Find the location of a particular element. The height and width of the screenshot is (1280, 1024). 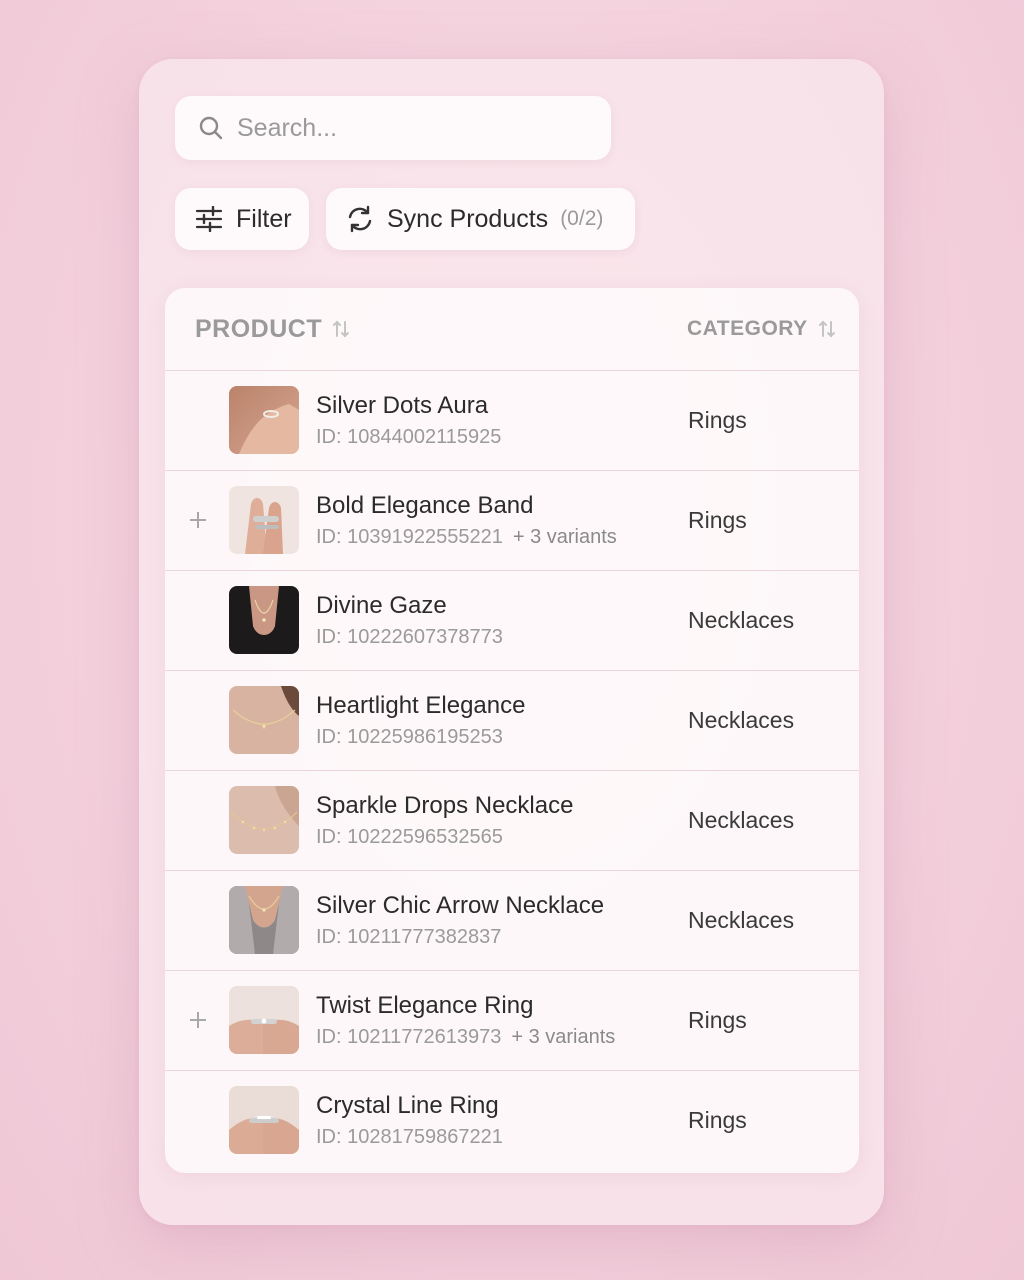

product-id: ID: 10211777382837 is located at coordinates (408, 937).